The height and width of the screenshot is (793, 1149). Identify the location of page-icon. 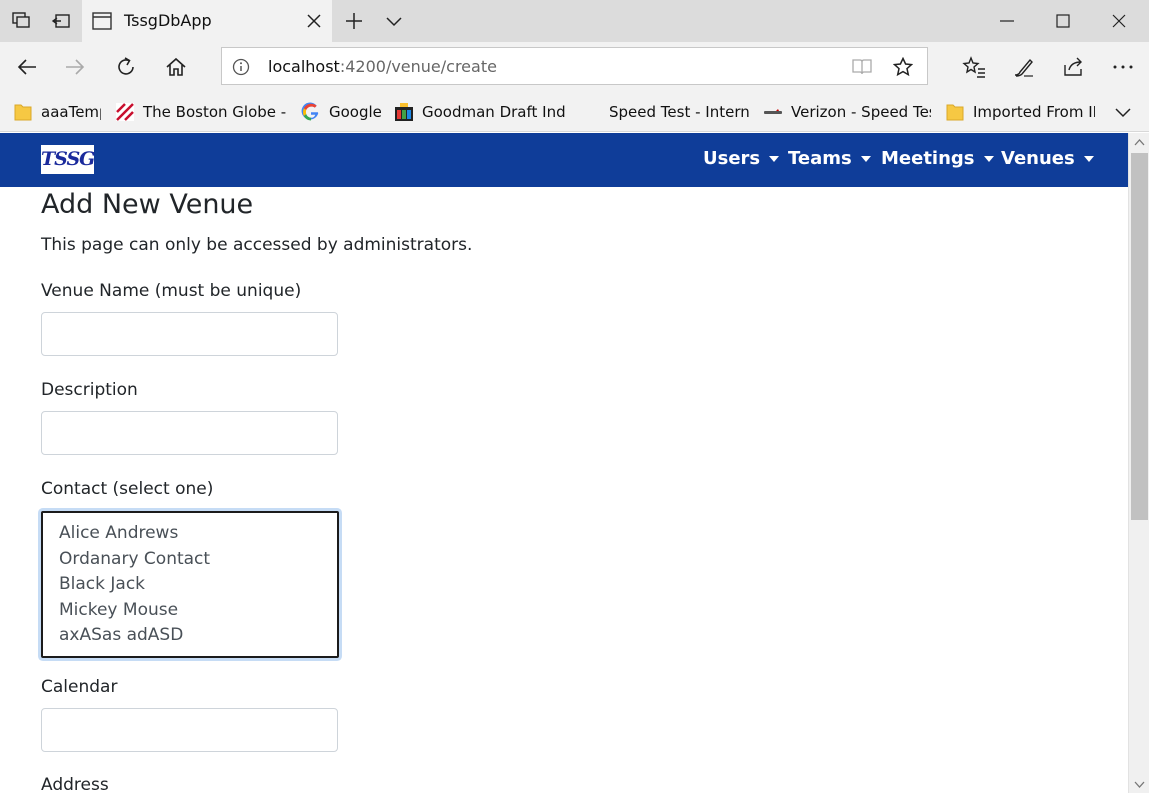
(102, 21).